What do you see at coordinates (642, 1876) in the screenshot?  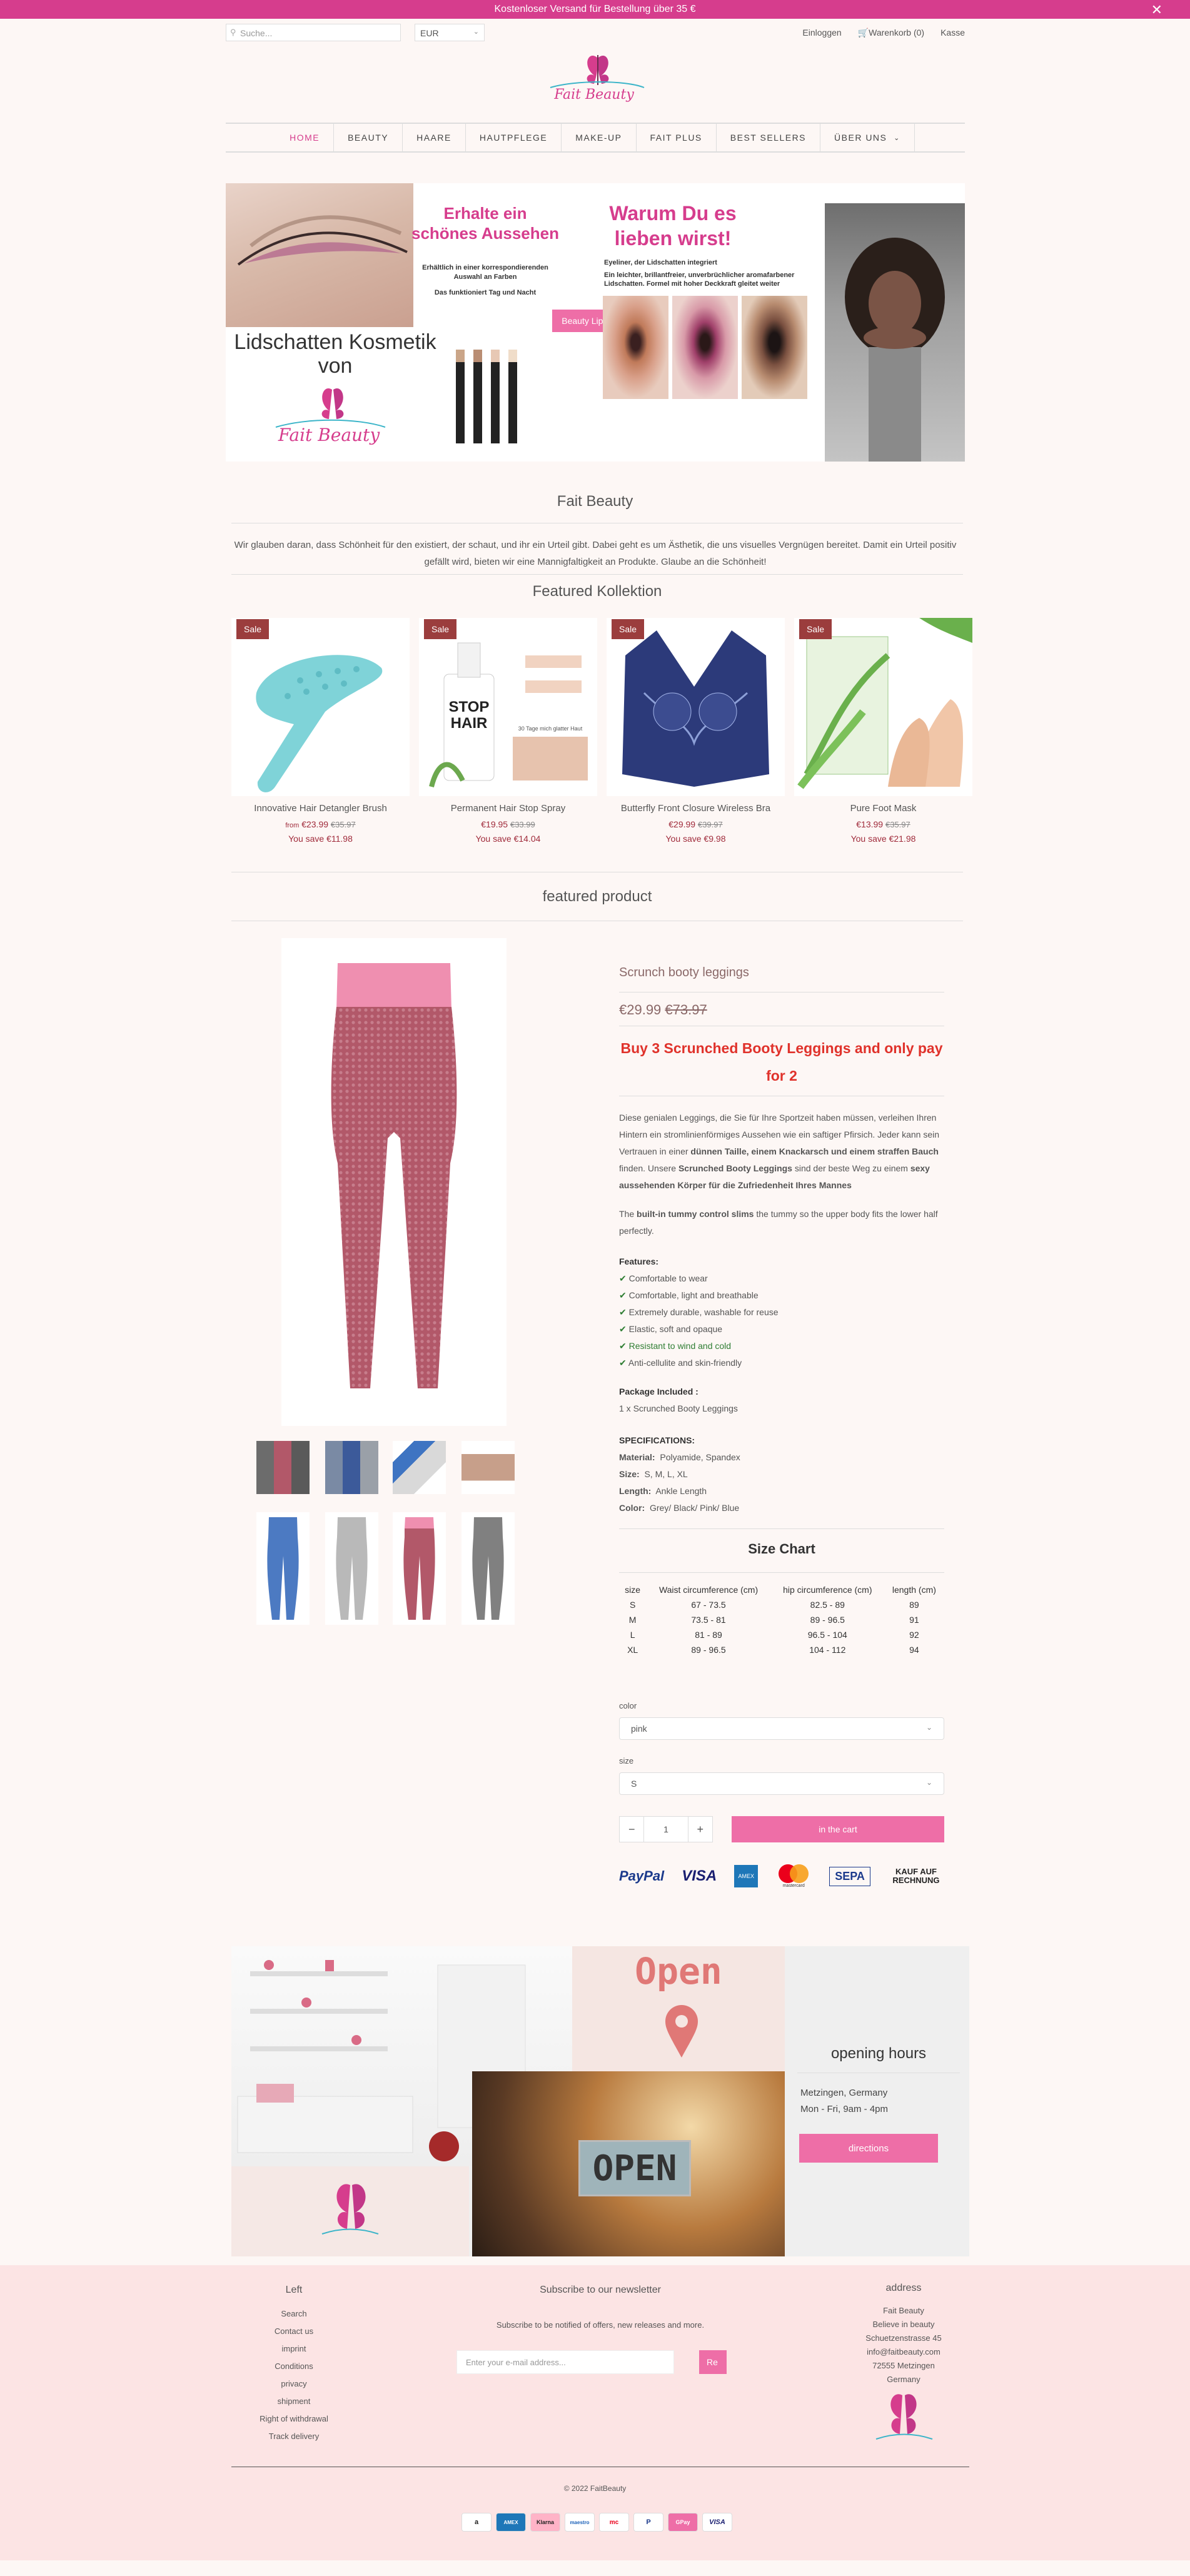 I see `paypal-logo: PayPal` at bounding box center [642, 1876].